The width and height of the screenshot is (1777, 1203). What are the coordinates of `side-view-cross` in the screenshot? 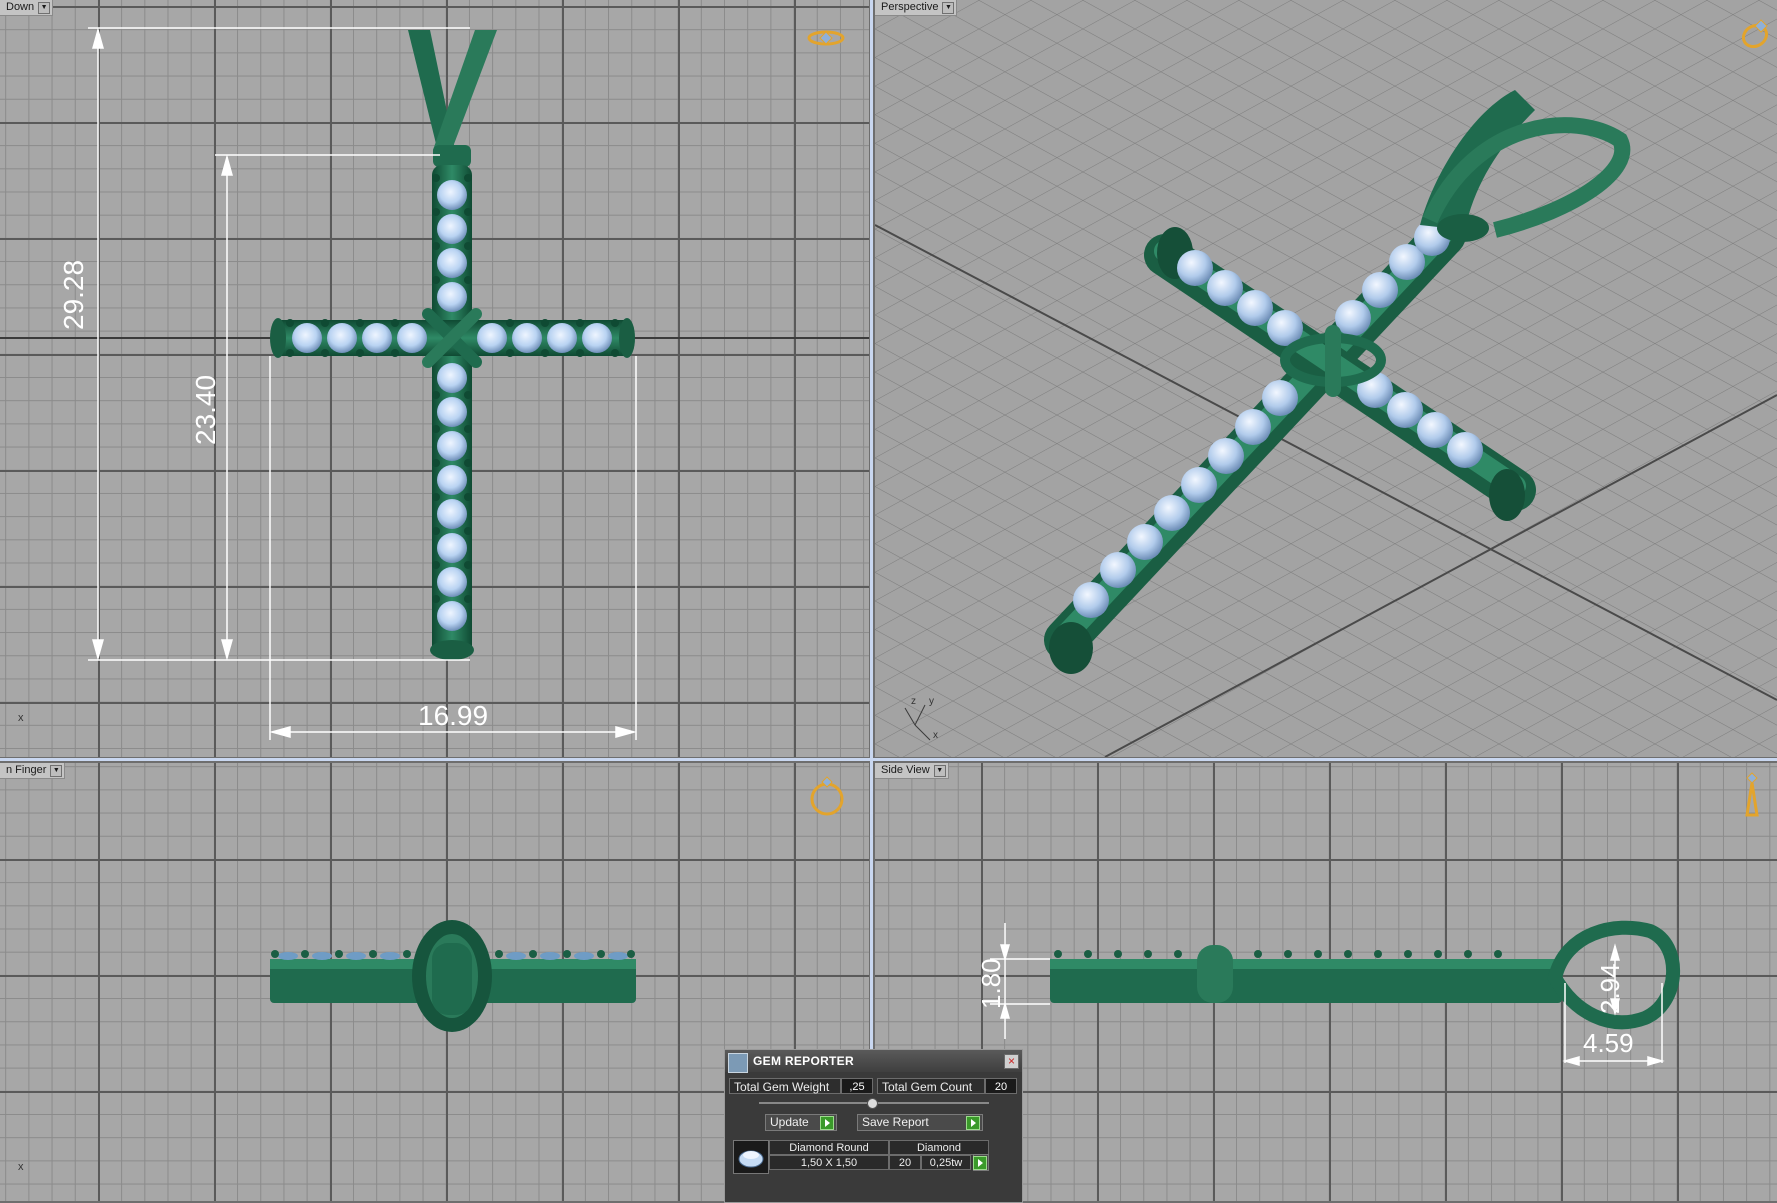 It's located at (1365, 975).